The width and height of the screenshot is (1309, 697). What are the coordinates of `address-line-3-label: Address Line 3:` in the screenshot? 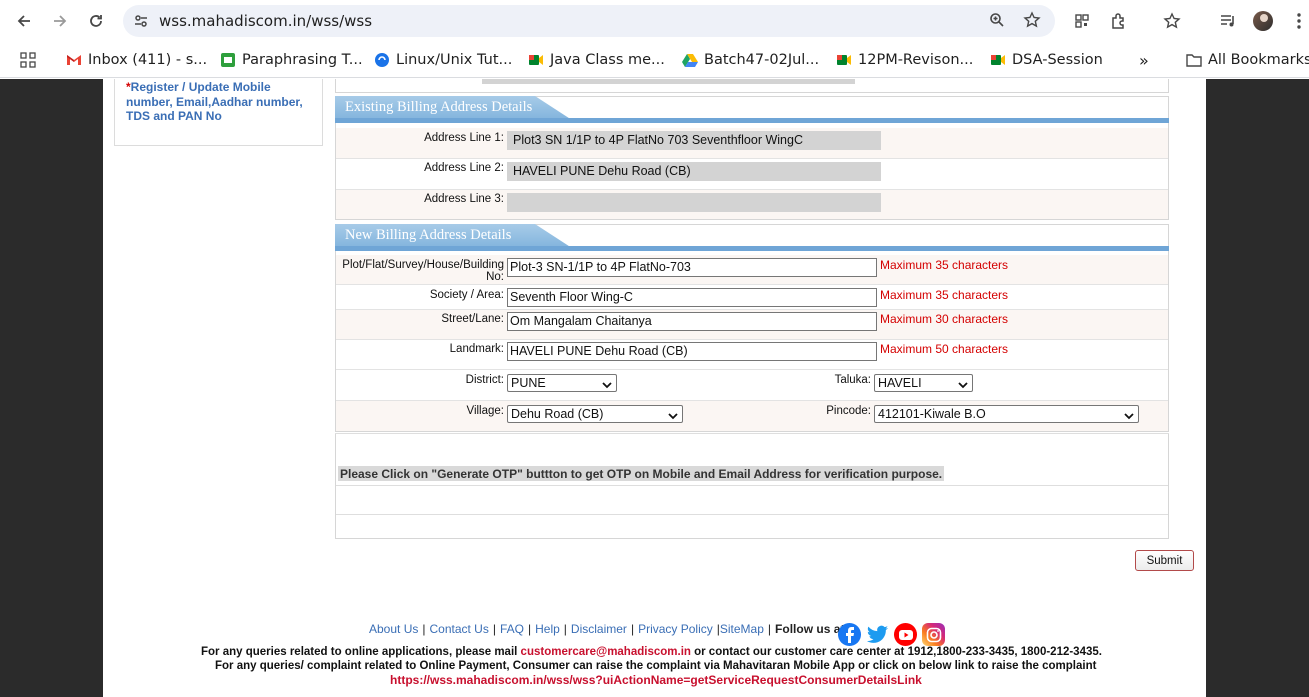 It's located at (464, 199).